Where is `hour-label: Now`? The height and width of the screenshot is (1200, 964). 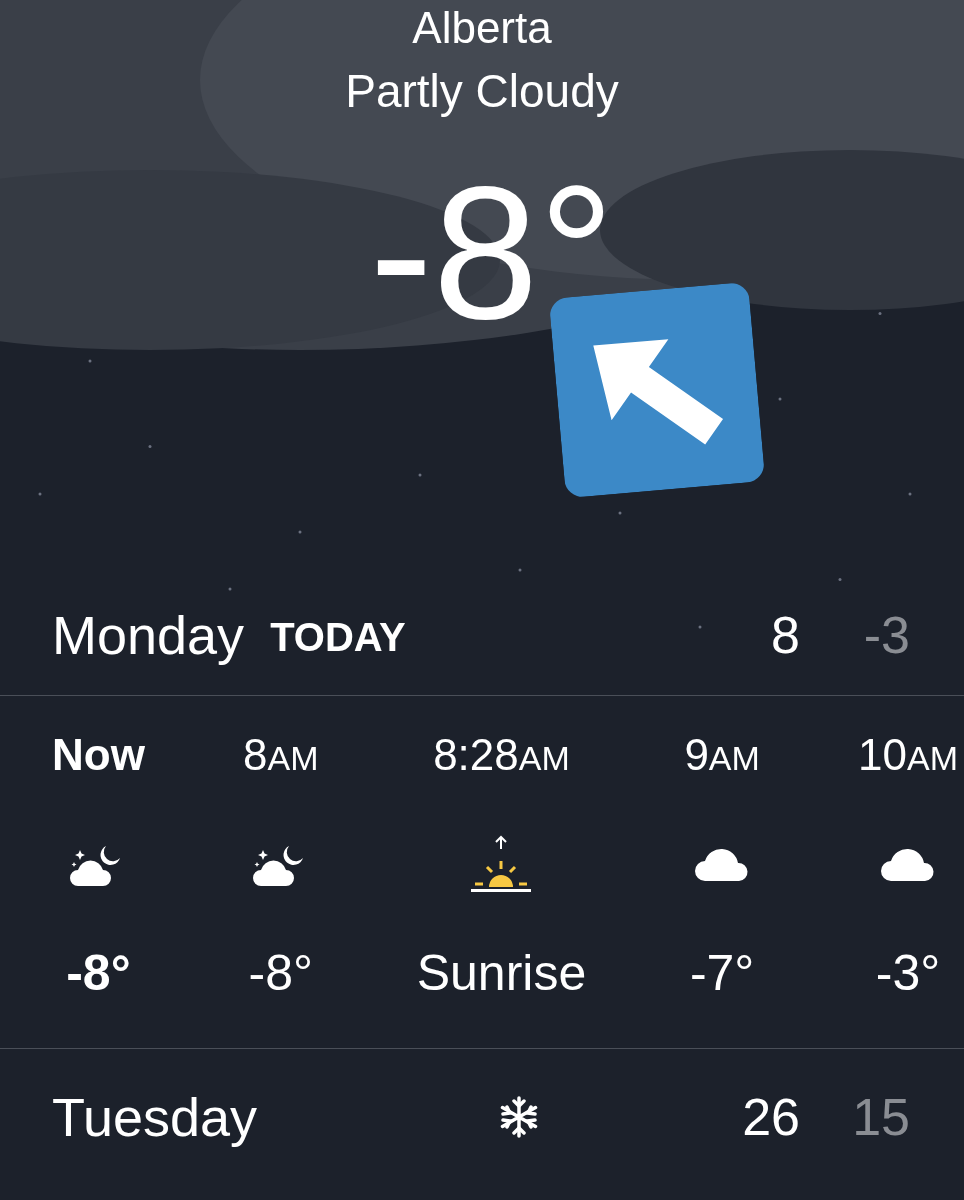
hour-label: Now is located at coordinates (98, 755).